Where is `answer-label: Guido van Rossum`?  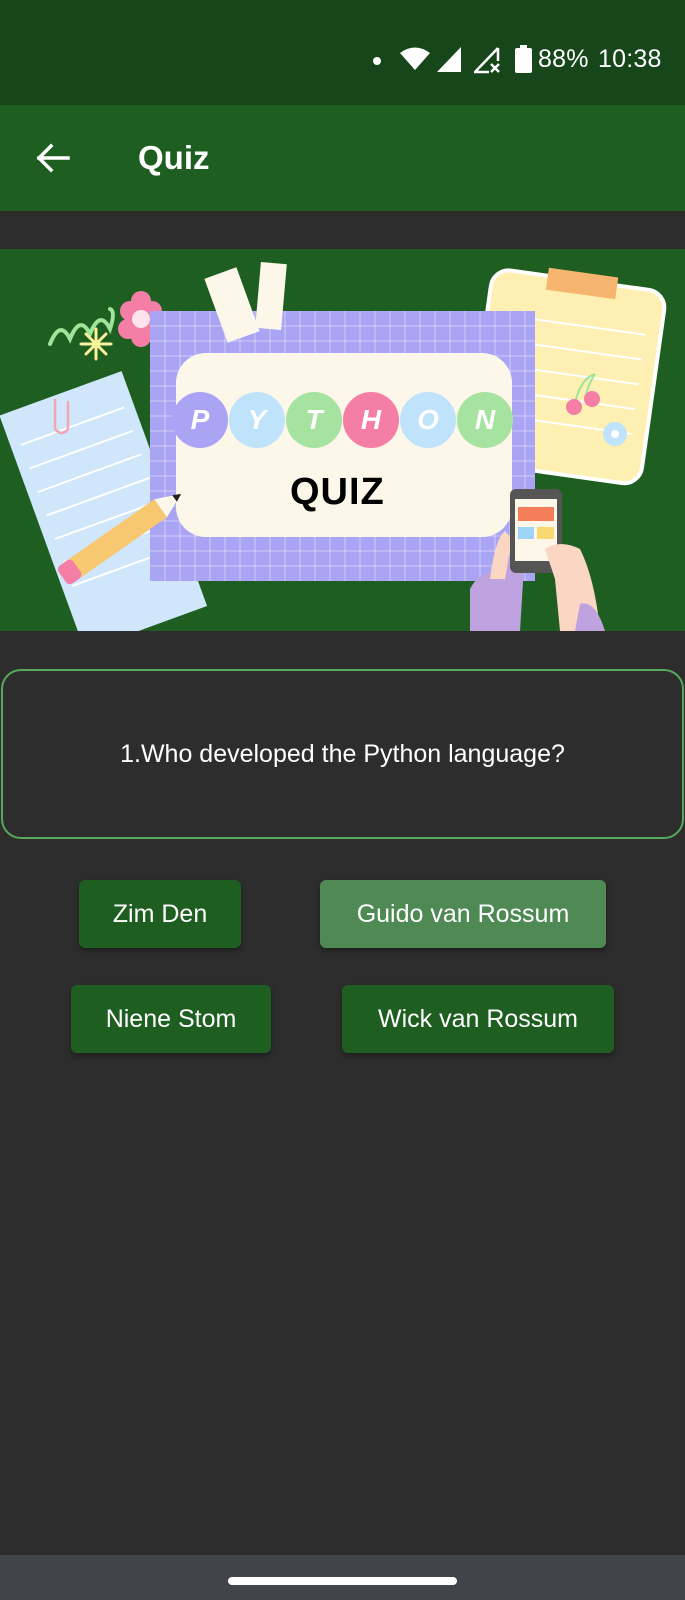
answer-label: Guido van Rossum is located at coordinates (463, 913).